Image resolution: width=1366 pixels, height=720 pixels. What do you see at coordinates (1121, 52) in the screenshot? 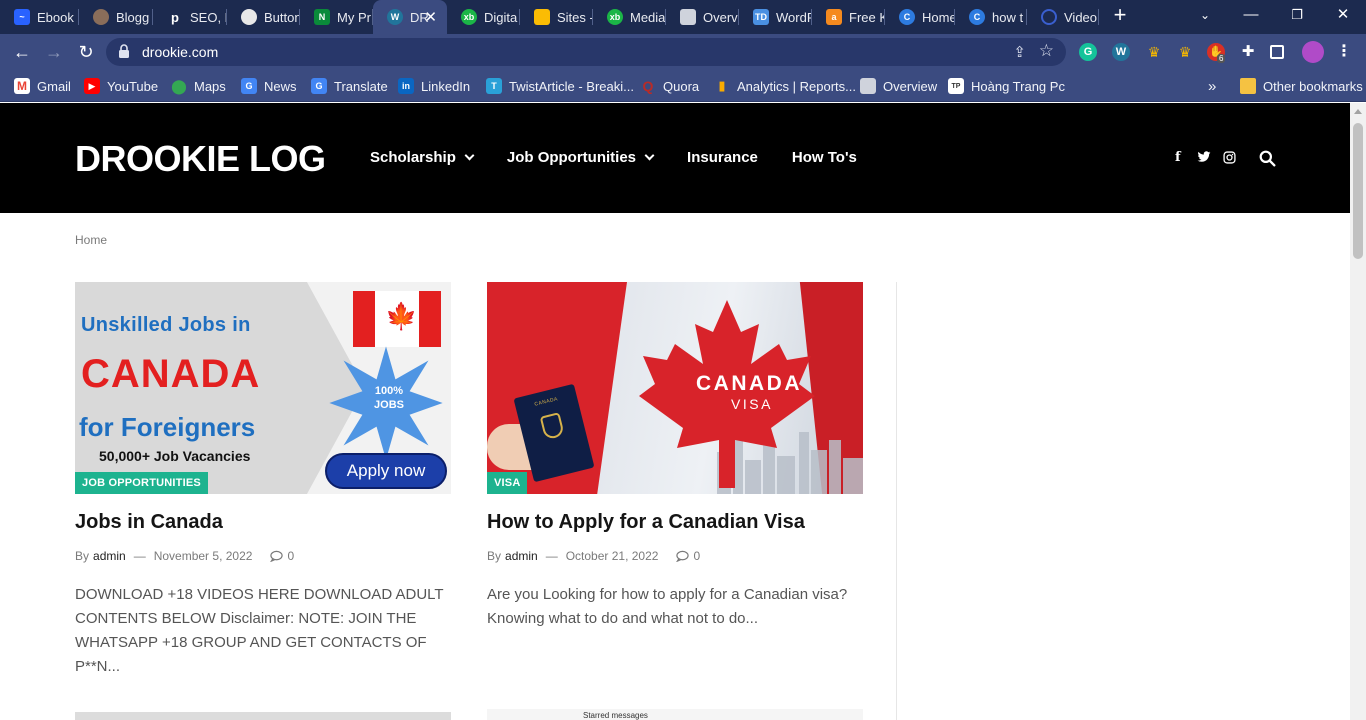
I see `wordpress-ext-icon: W` at bounding box center [1121, 52].